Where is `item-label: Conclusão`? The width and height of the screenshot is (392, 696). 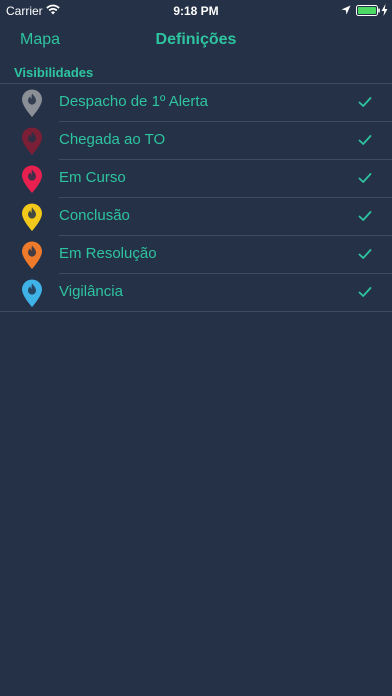 item-label: Conclusão is located at coordinates (94, 215).